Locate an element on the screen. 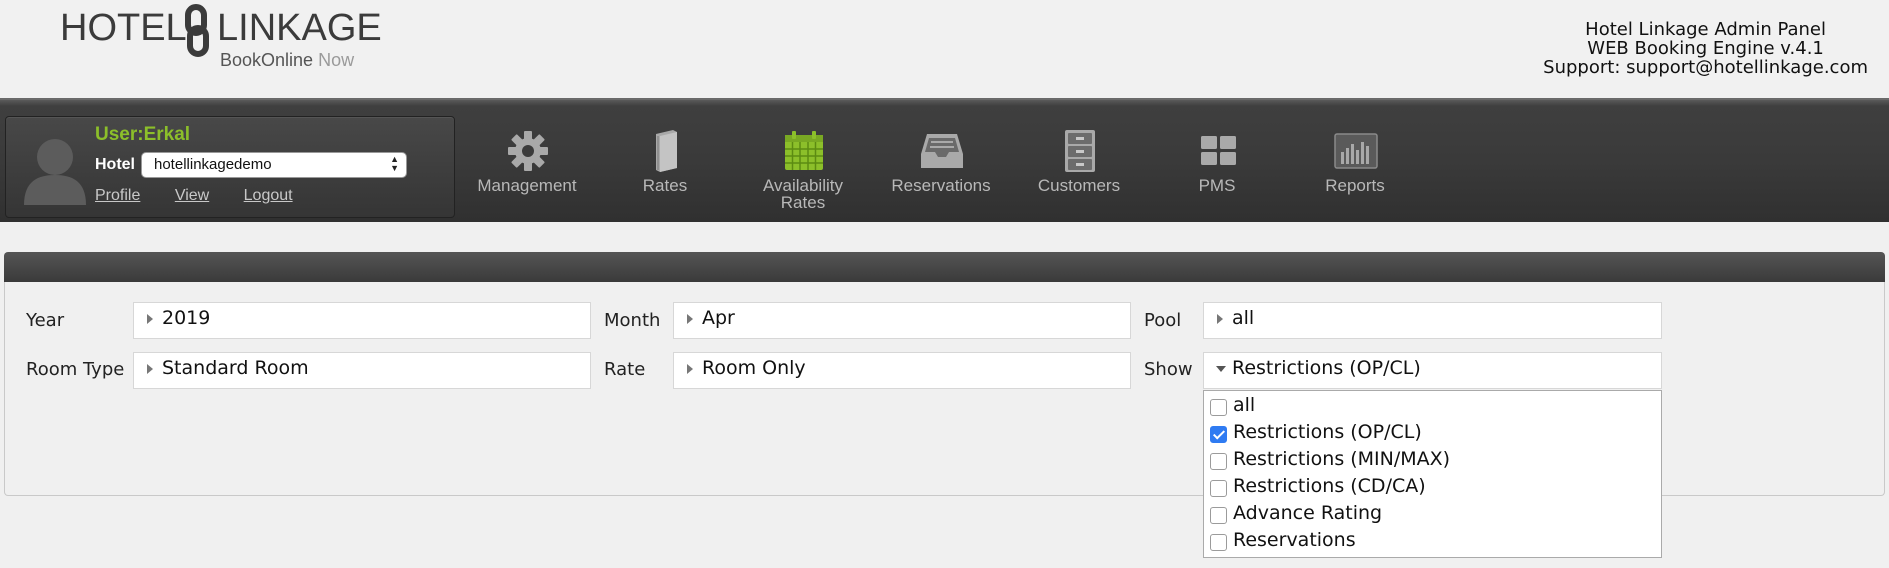  hotel-select-value: hotellinkagedemo is located at coordinates (213, 164).